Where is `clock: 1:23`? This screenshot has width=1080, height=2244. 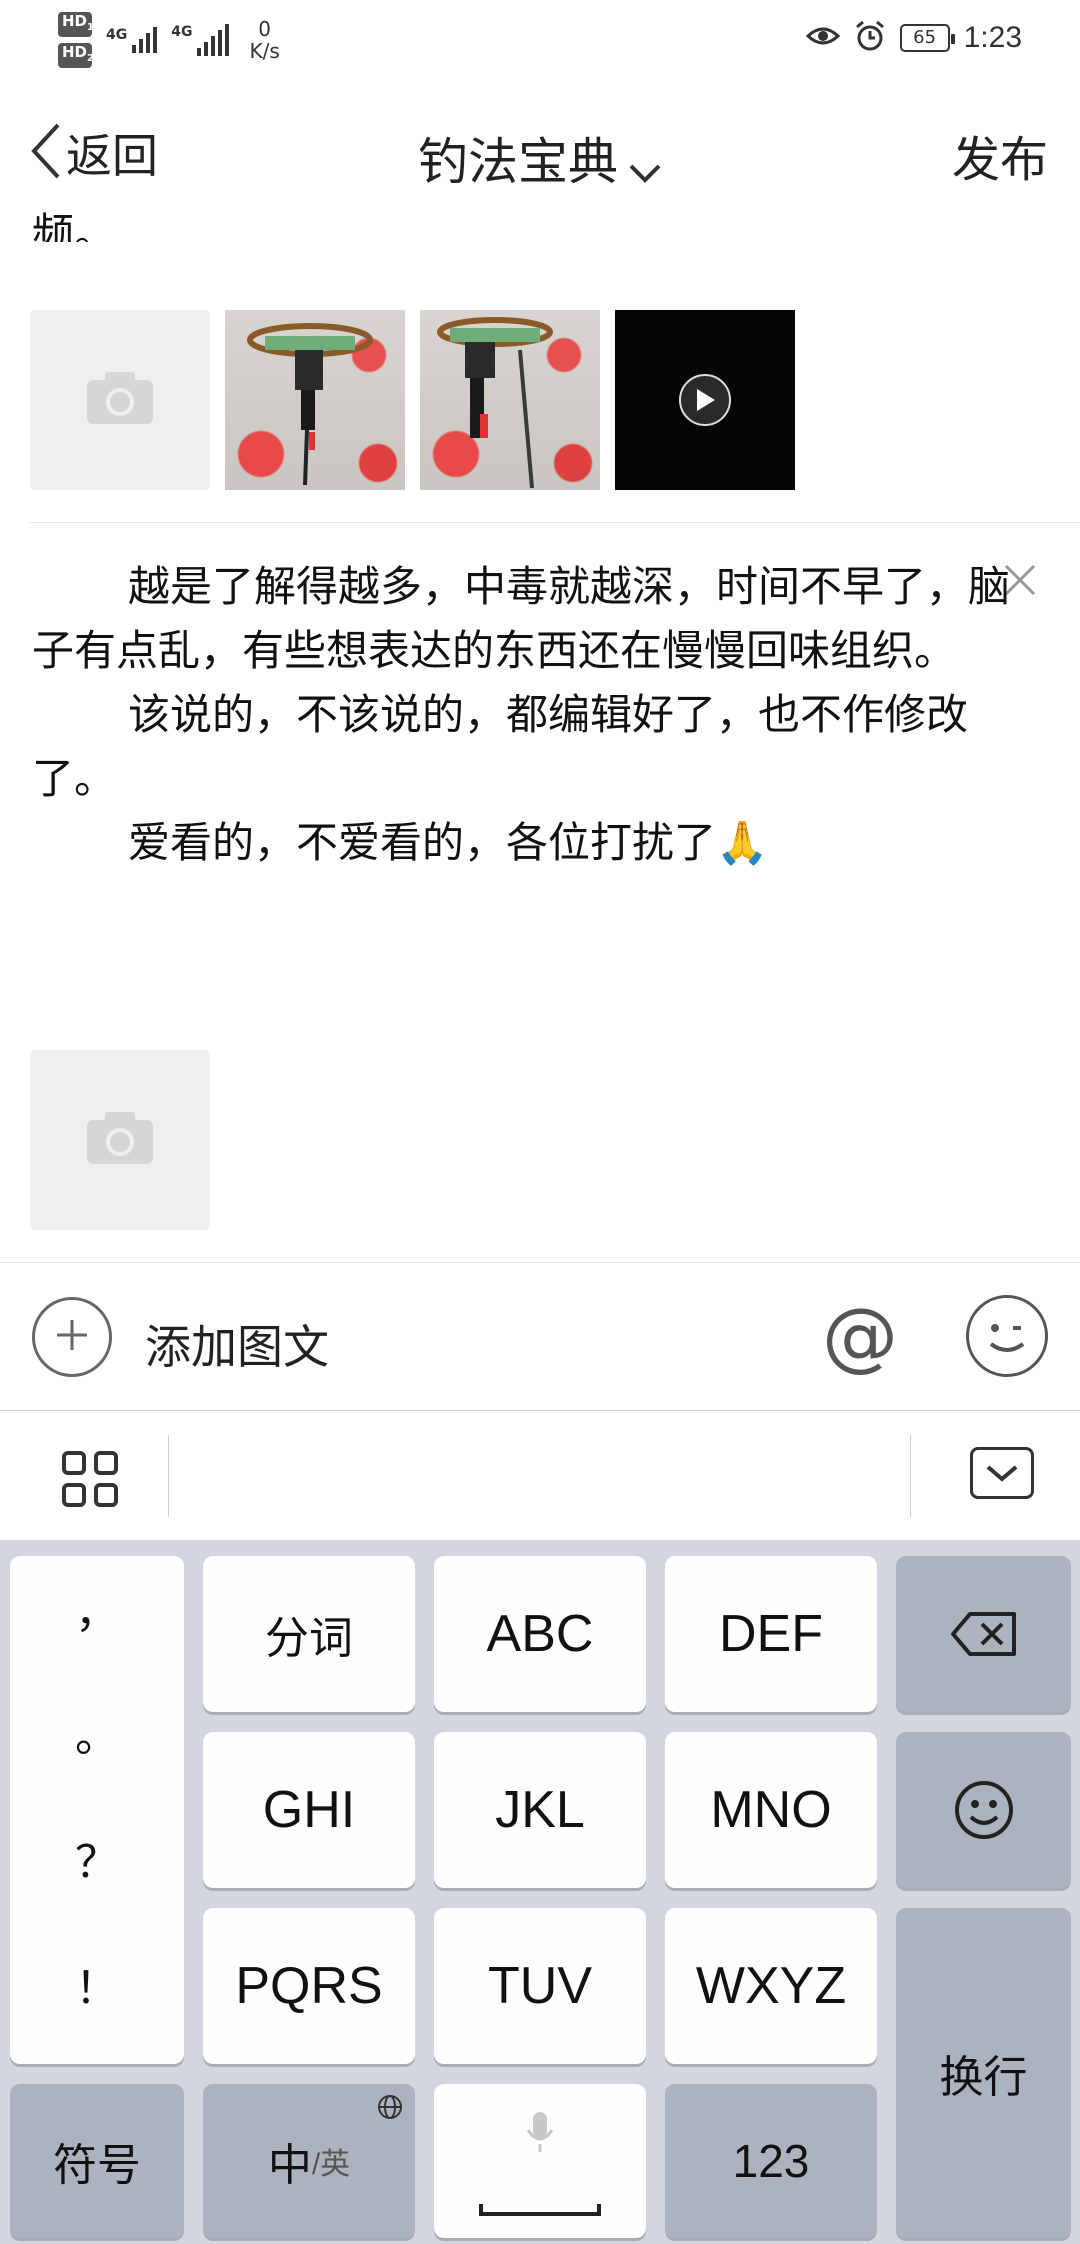
clock: 1:23 is located at coordinates (992, 37).